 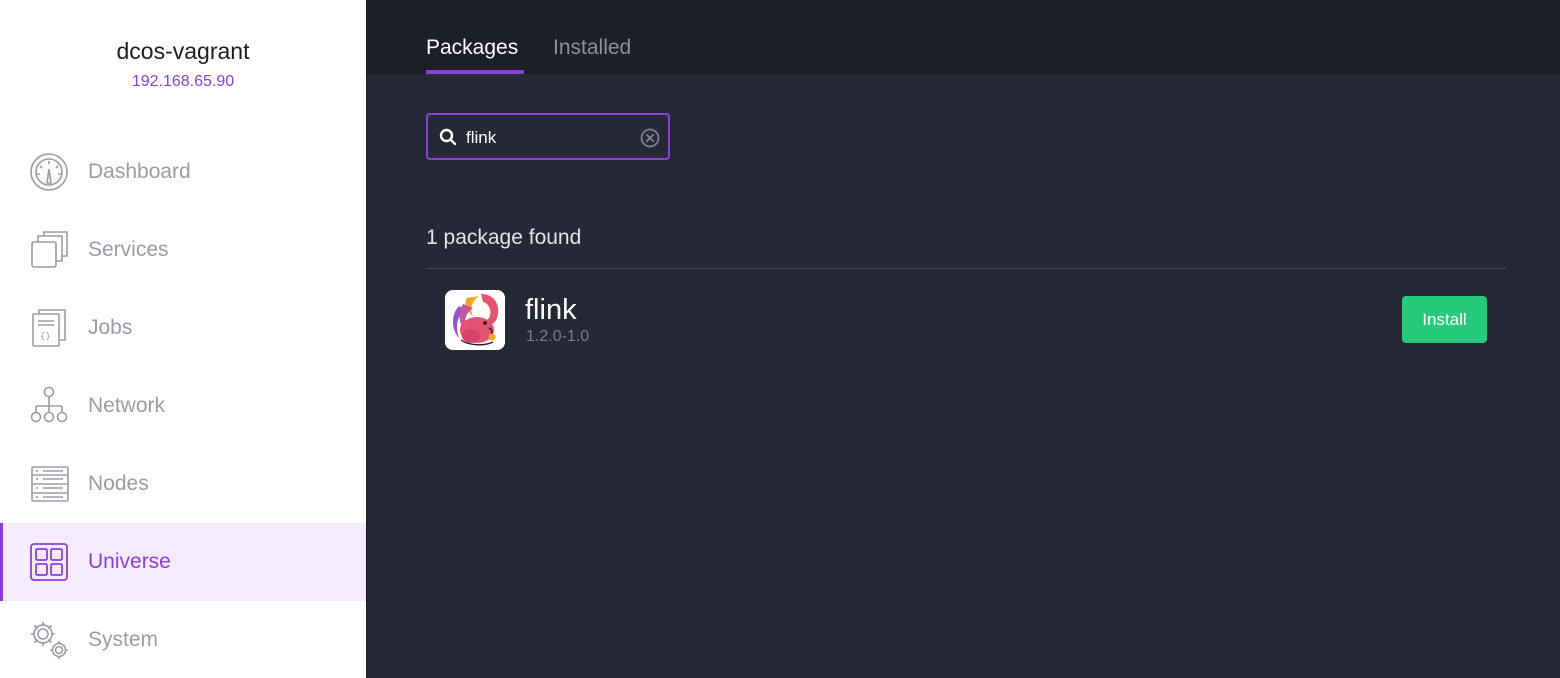 What do you see at coordinates (127, 405) in the screenshot?
I see `sidebar-item-label: Network` at bounding box center [127, 405].